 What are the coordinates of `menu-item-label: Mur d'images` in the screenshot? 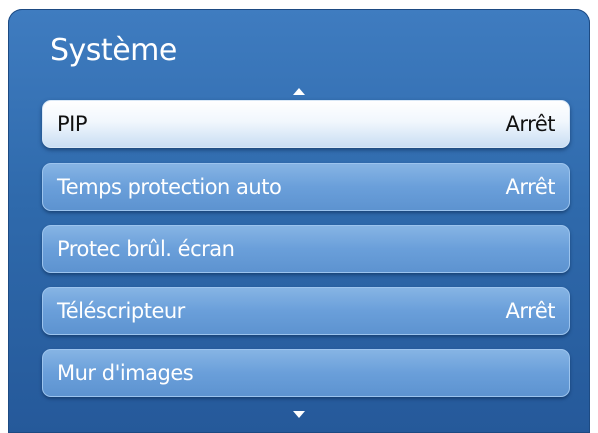 It's located at (125, 373).